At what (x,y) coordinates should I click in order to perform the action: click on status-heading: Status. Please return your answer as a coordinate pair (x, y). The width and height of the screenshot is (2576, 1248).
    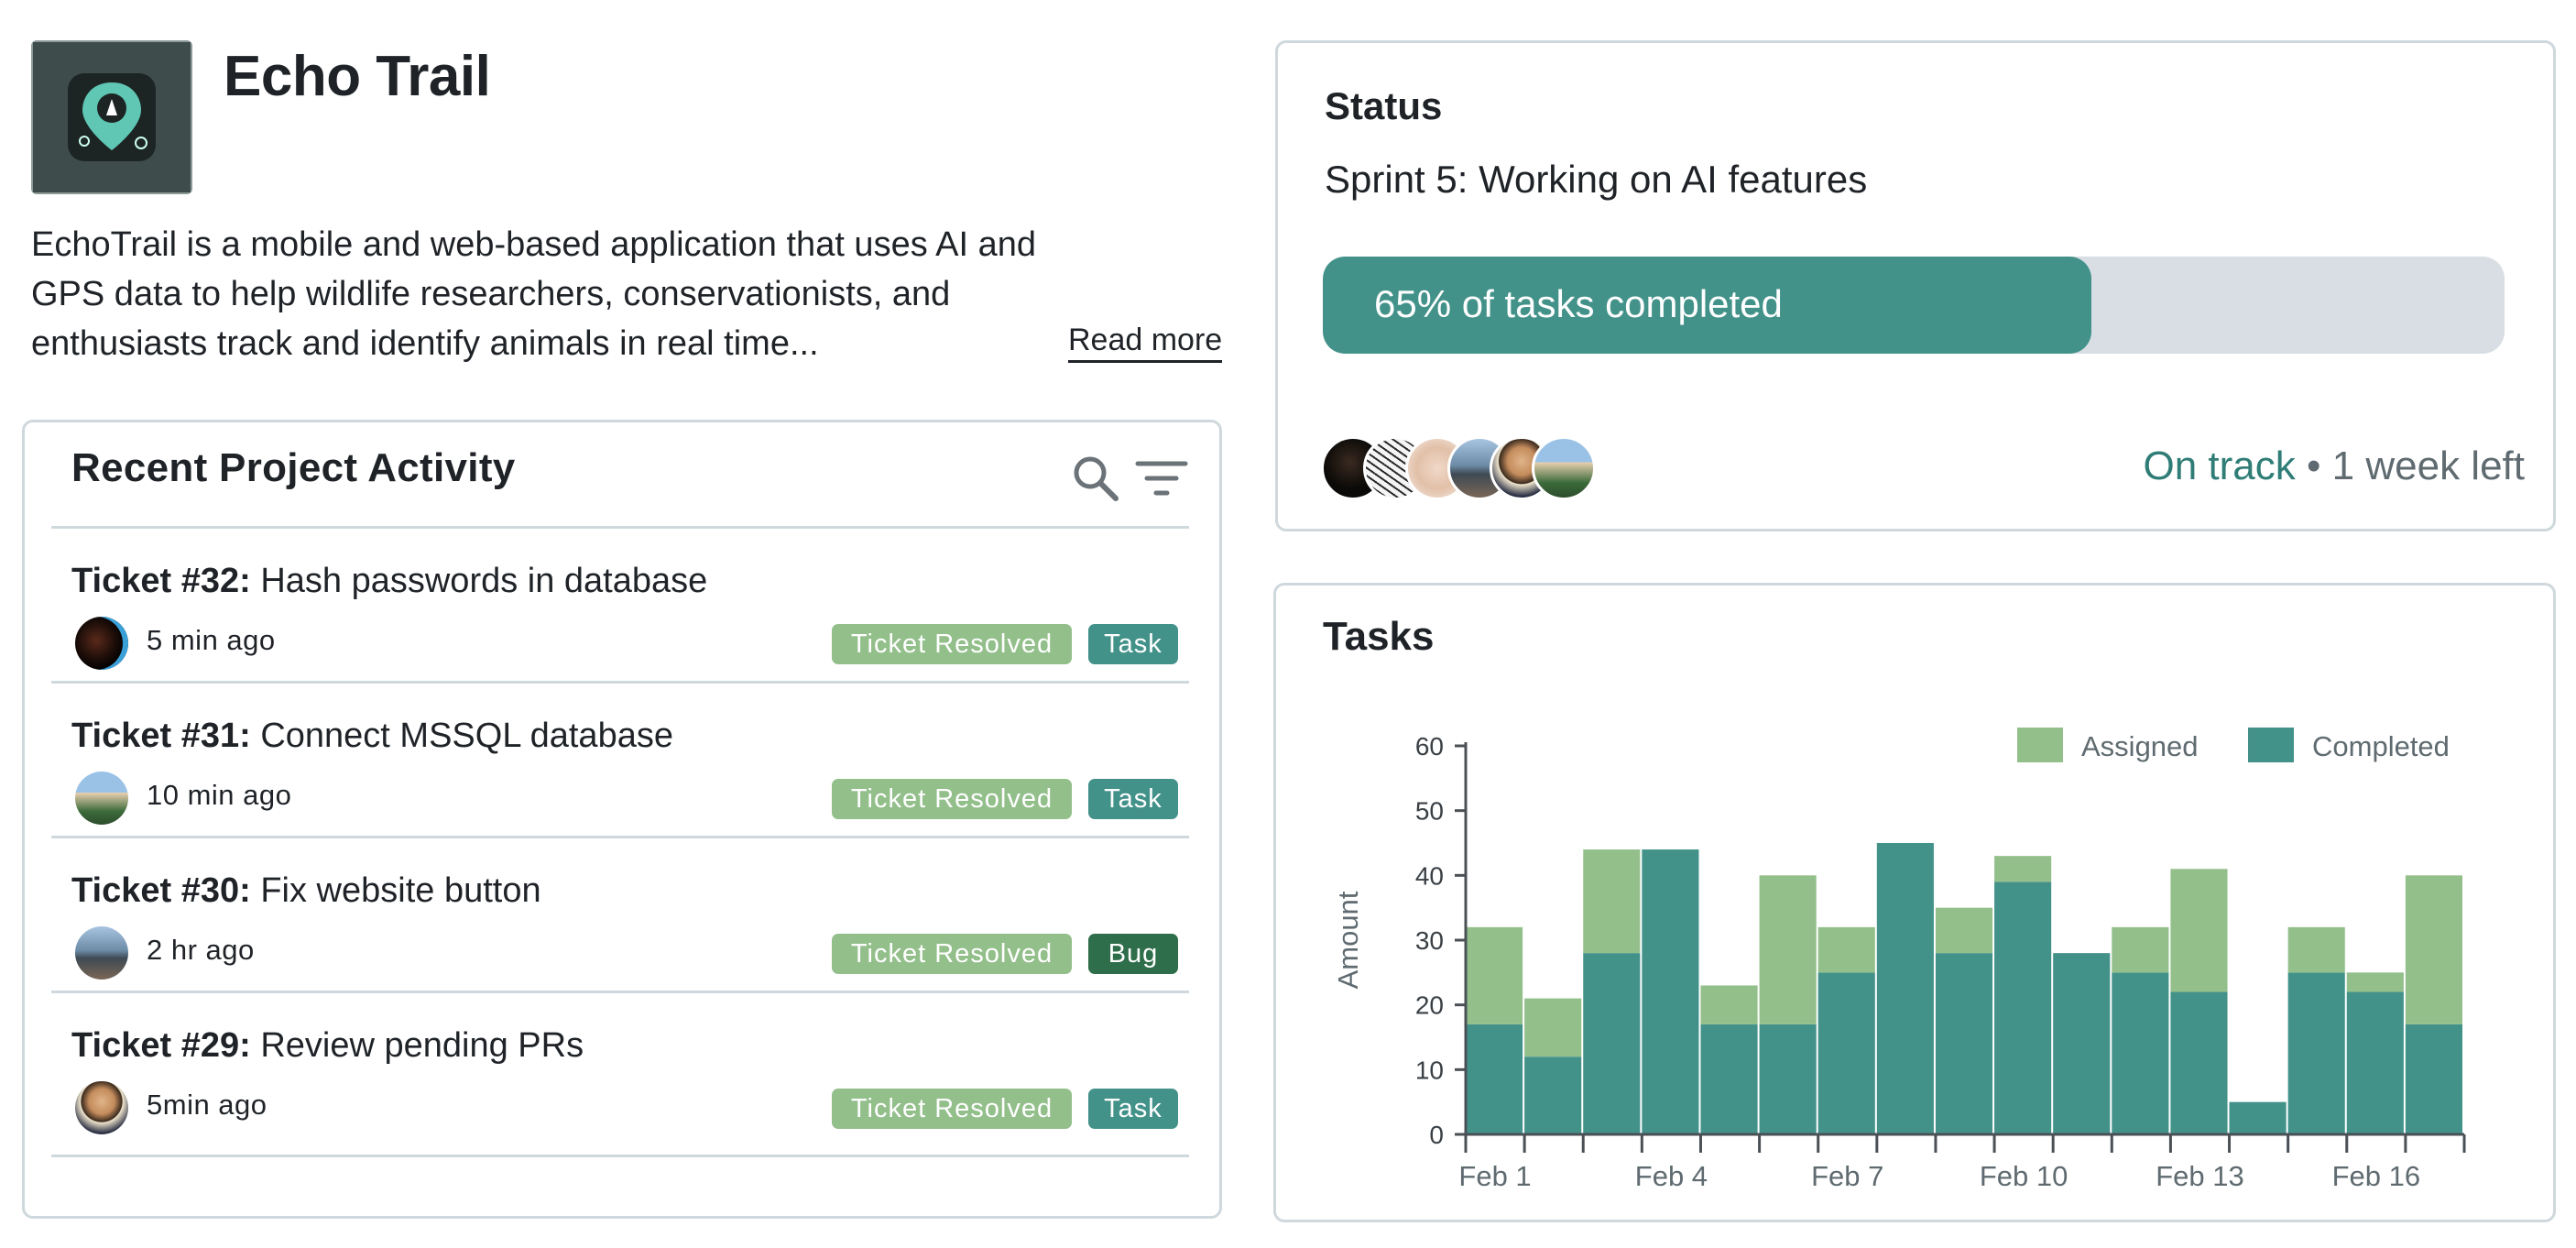
    Looking at the image, I should click on (1384, 105).